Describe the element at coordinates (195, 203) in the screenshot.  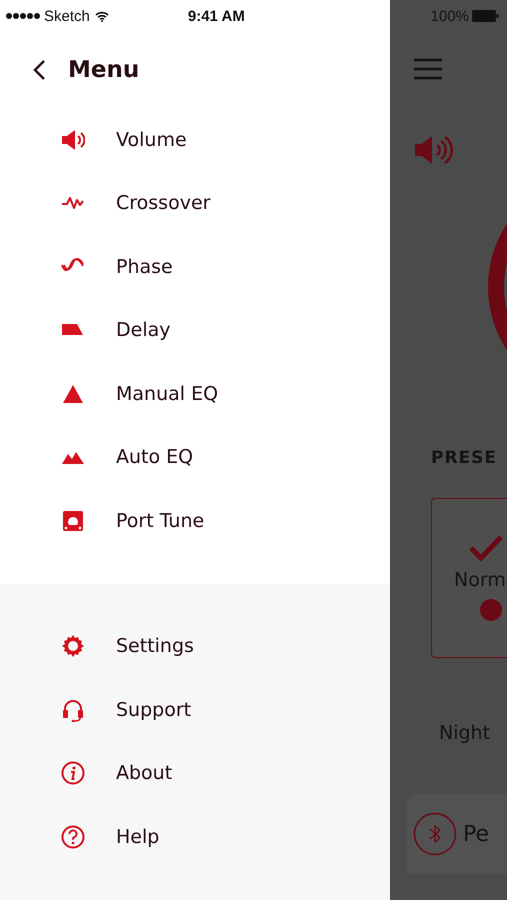
I see `menu-item: Crossover` at that location.